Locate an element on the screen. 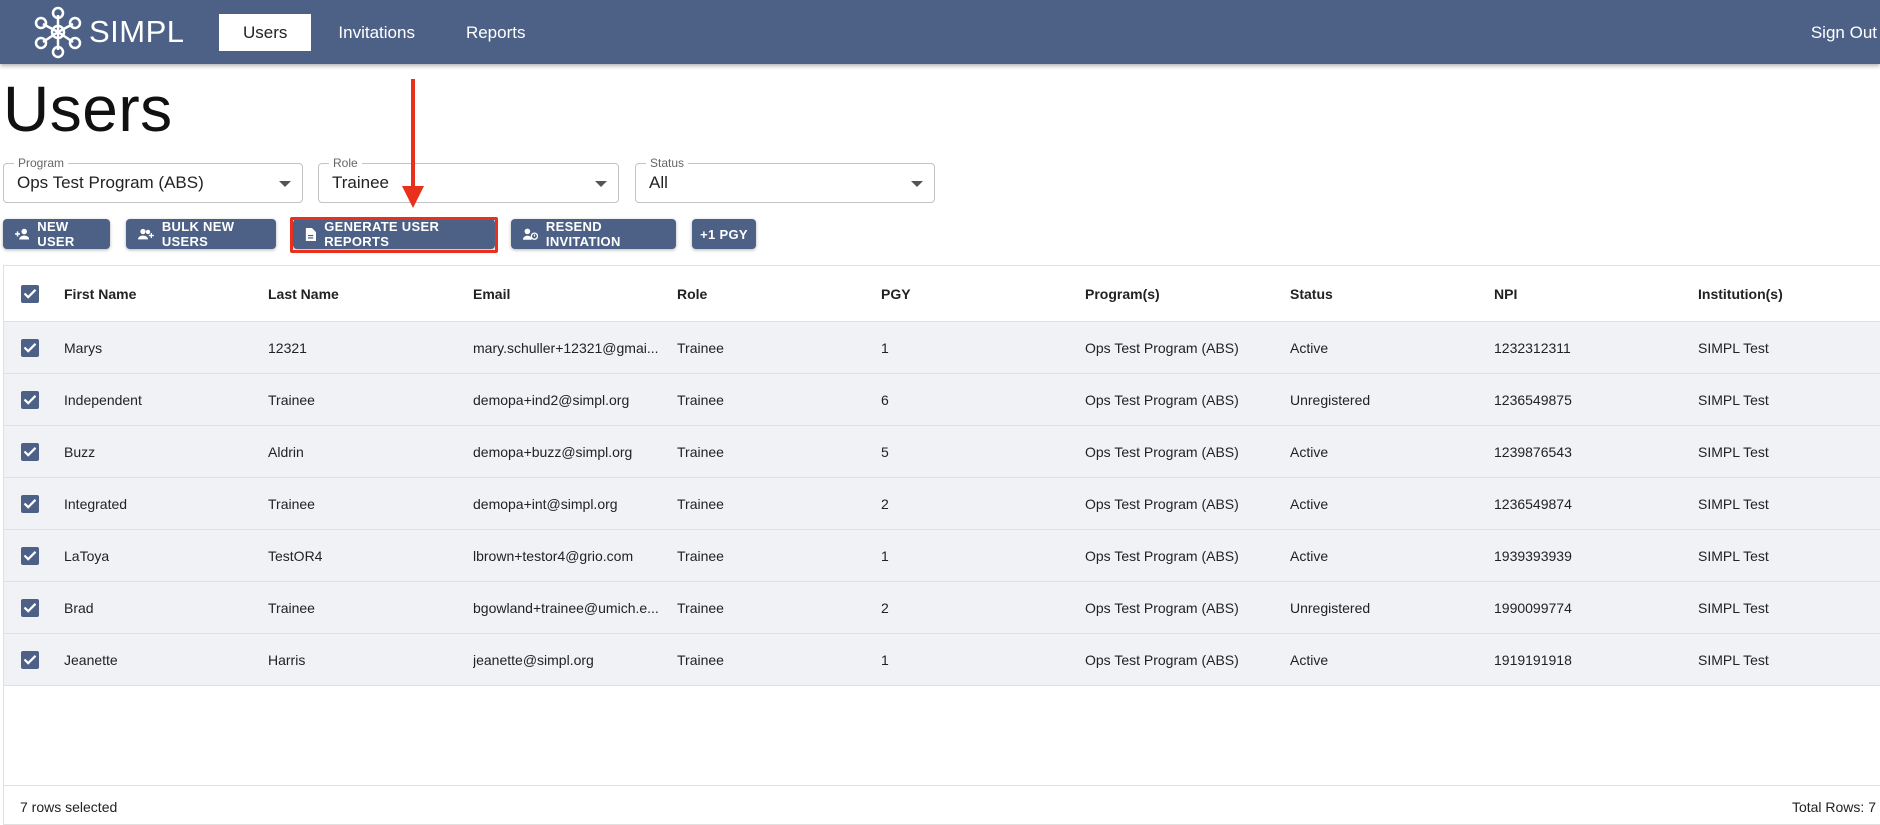  column-header-institutions: Institution(s) is located at coordinates (1740, 293).